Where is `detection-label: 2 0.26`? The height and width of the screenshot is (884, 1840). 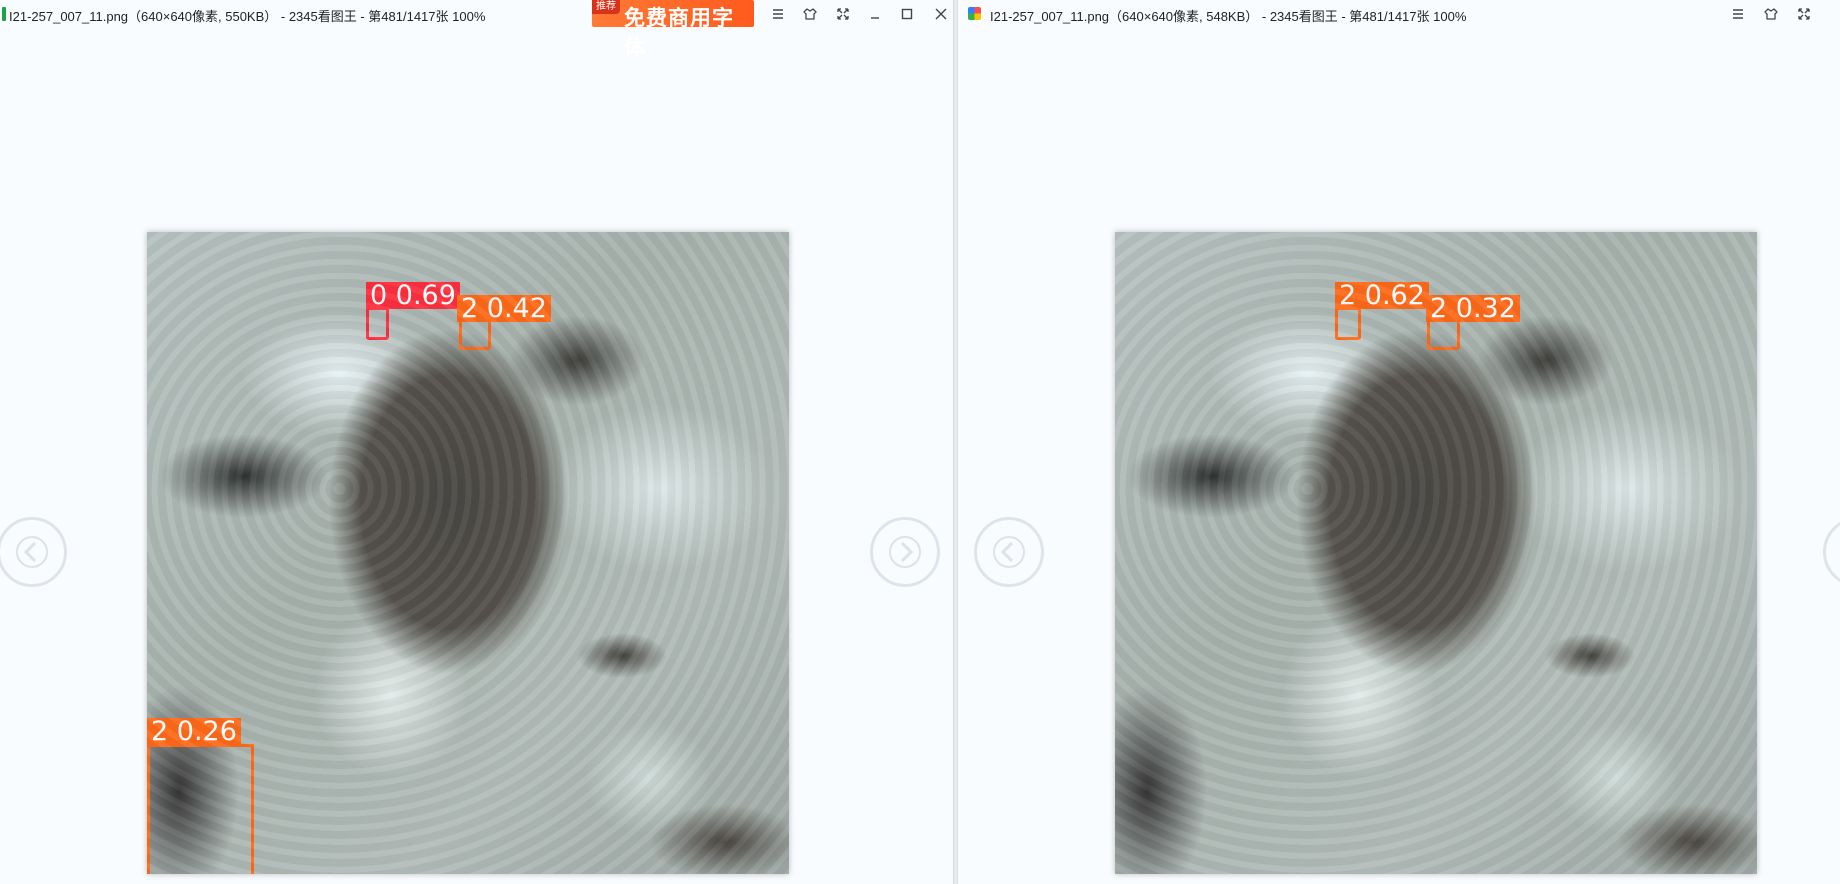 detection-label: 2 0.26 is located at coordinates (194, 731).